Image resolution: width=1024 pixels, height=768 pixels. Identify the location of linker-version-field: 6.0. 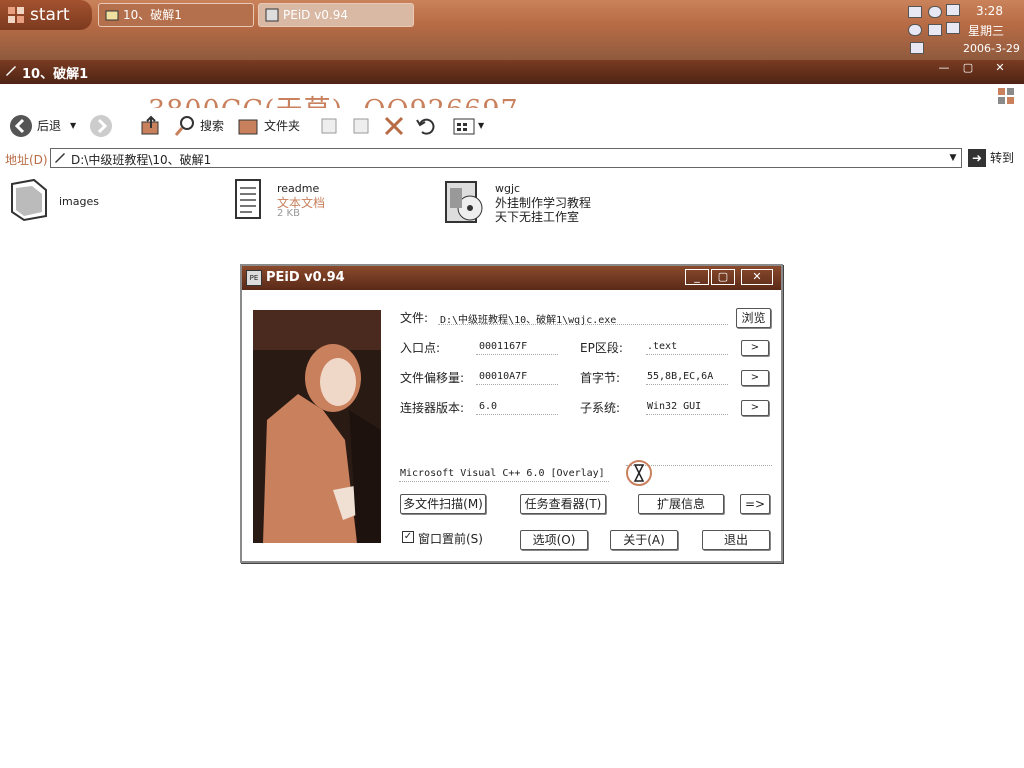
(488, 406).